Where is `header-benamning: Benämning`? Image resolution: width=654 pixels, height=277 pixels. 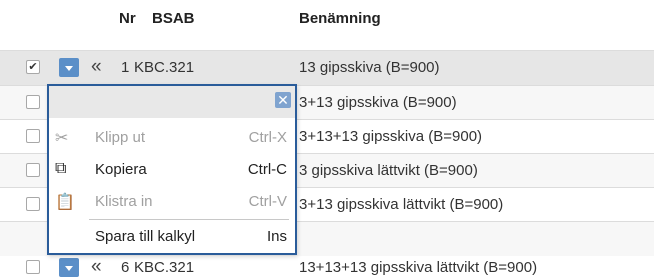 header-benamning: Benämning is located at coordinates (340, 18).